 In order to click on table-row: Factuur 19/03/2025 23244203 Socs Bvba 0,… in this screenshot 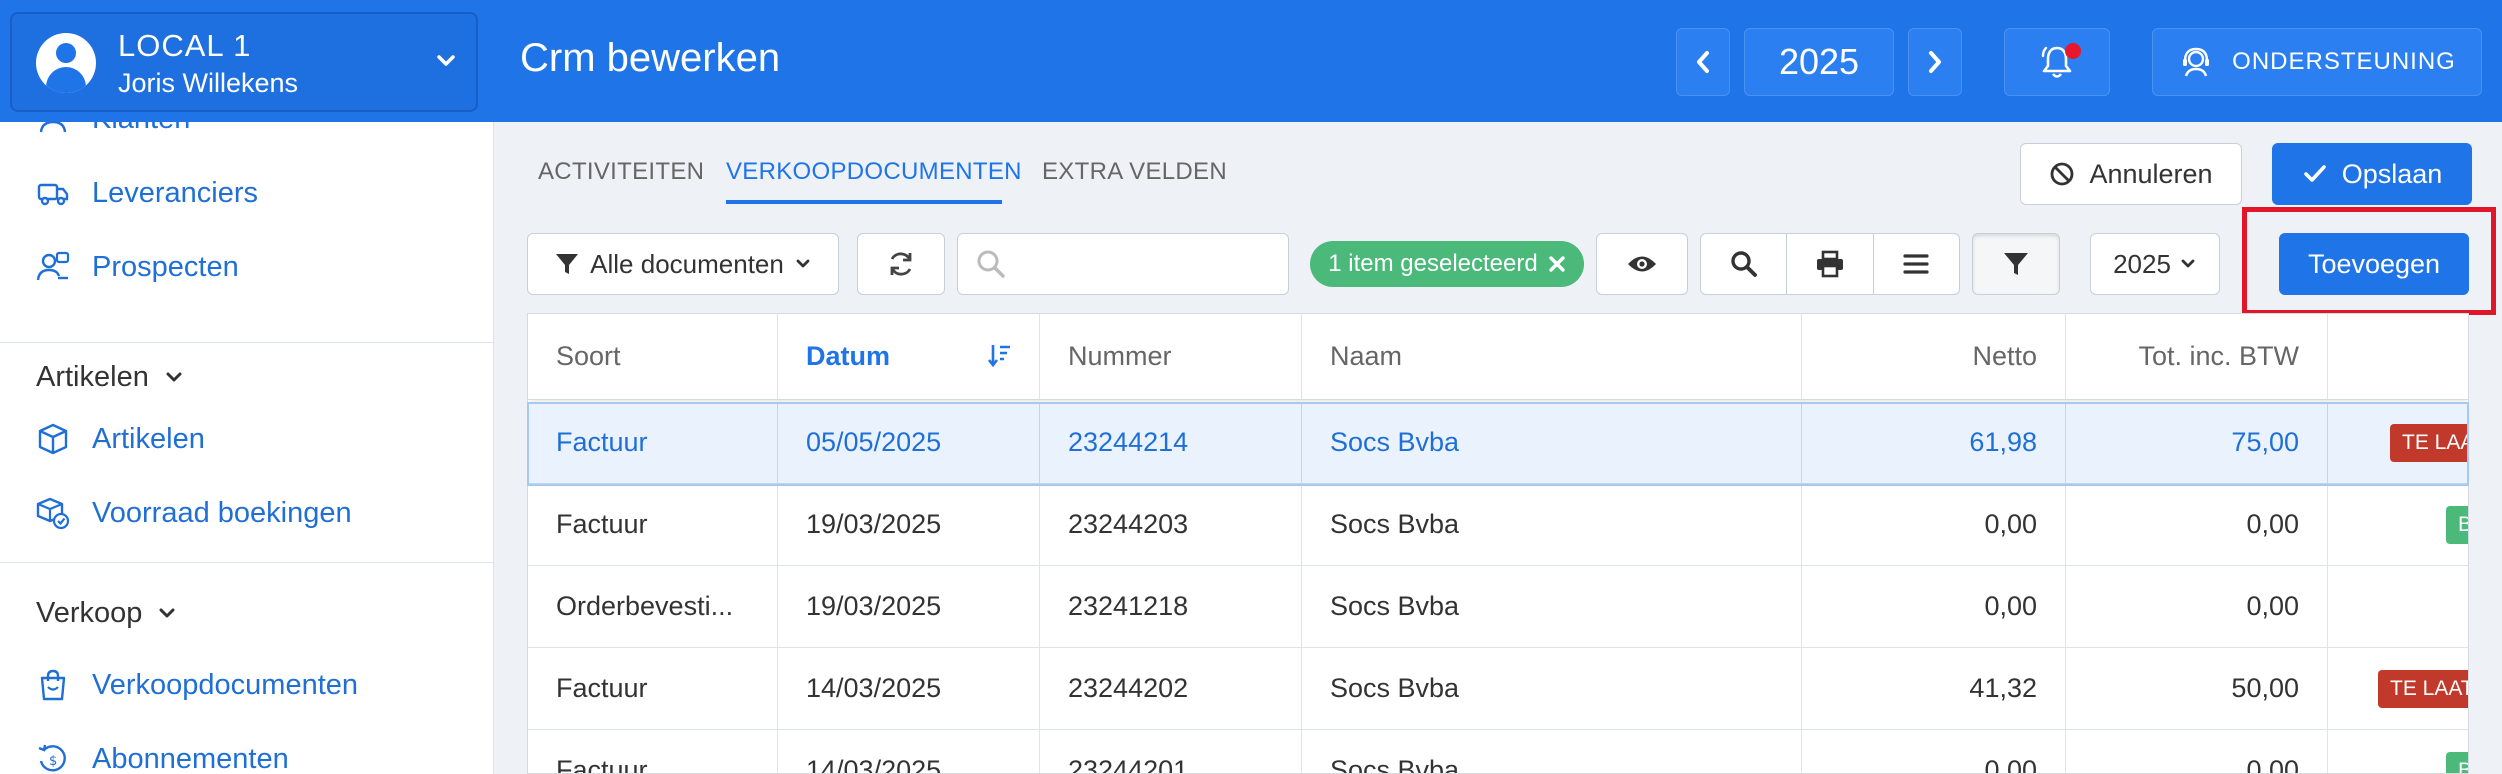, I will do `click(1498, 525)`.